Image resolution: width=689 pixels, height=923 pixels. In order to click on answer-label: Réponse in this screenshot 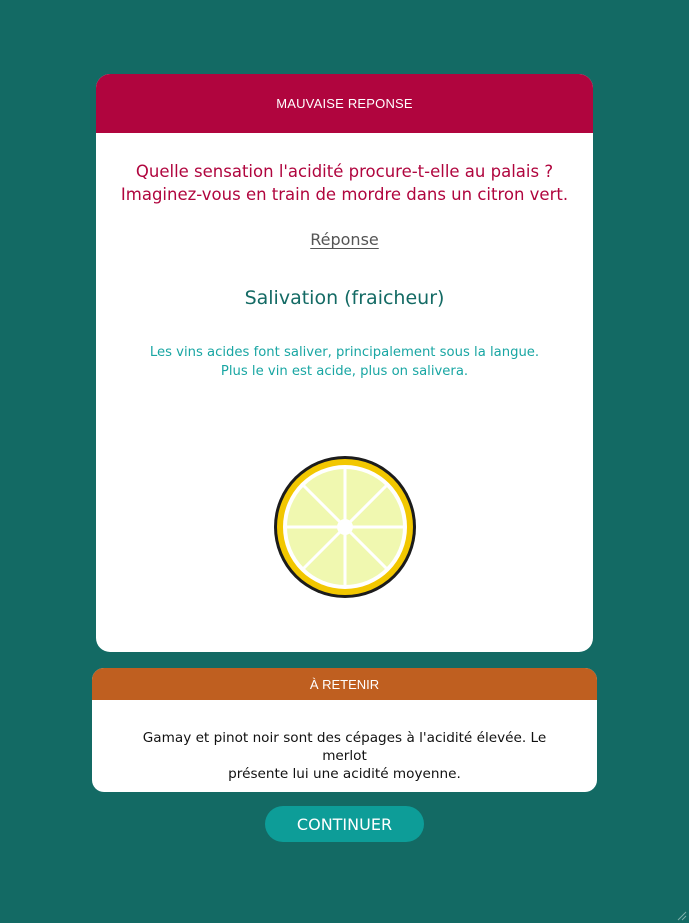, I will do `click(344, 239)`.